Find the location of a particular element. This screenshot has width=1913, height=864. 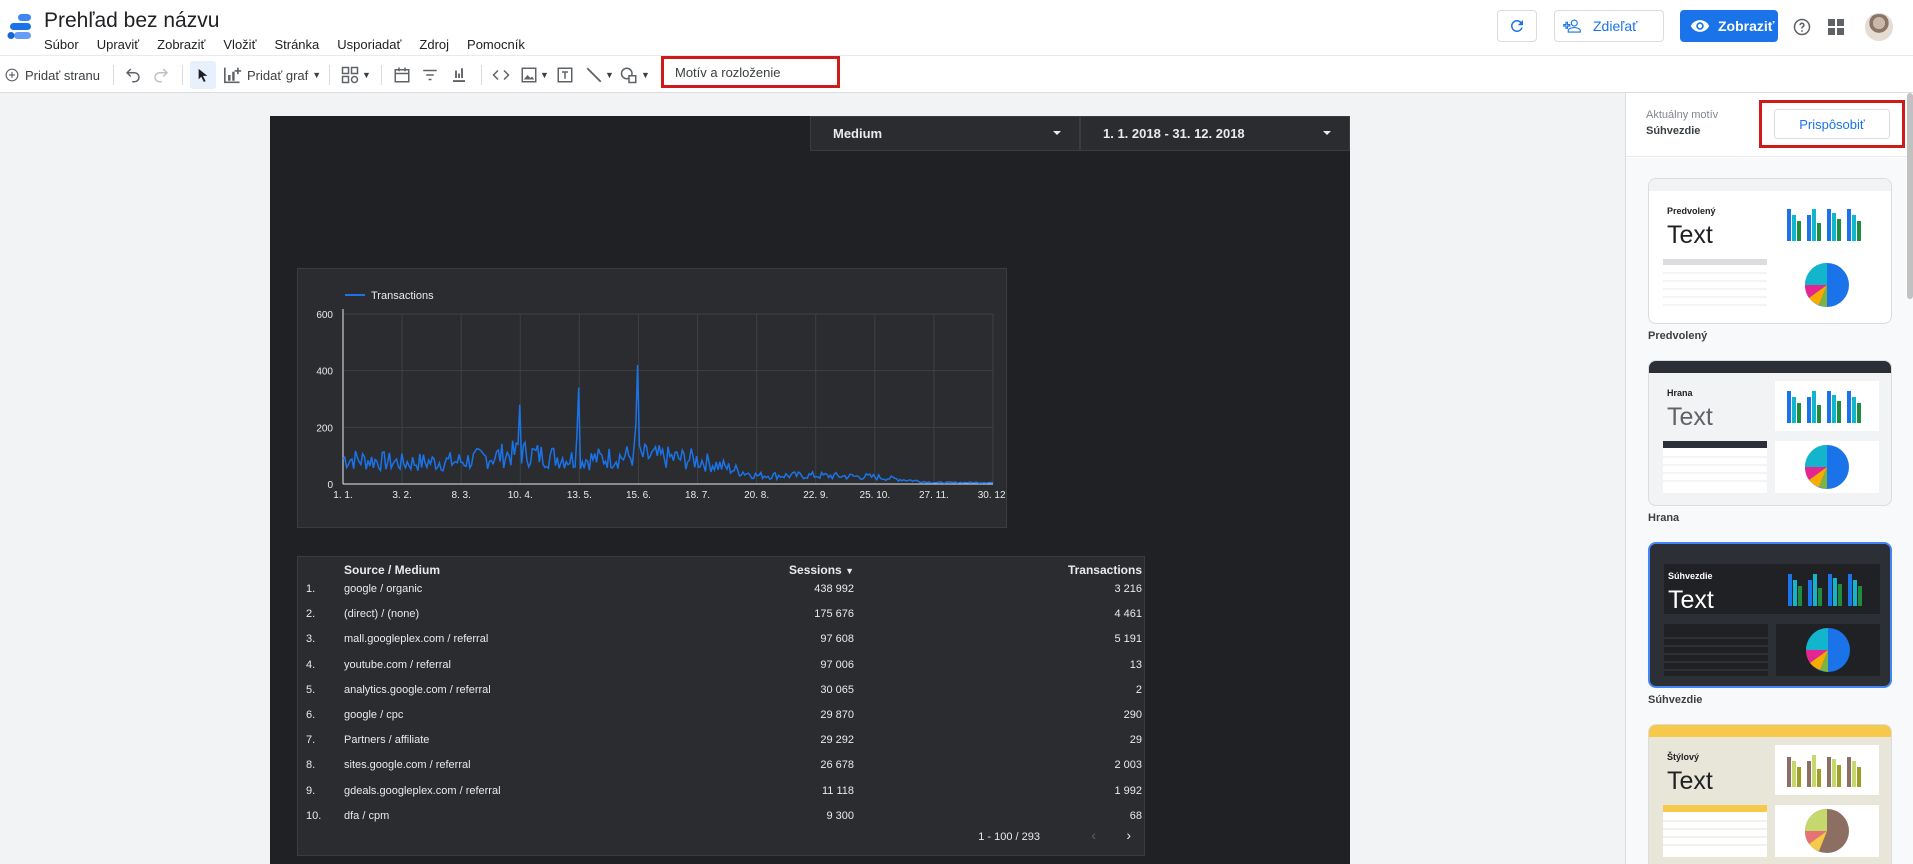

view-mode-button: Zobraziť is located at coordinates (1729, 26).